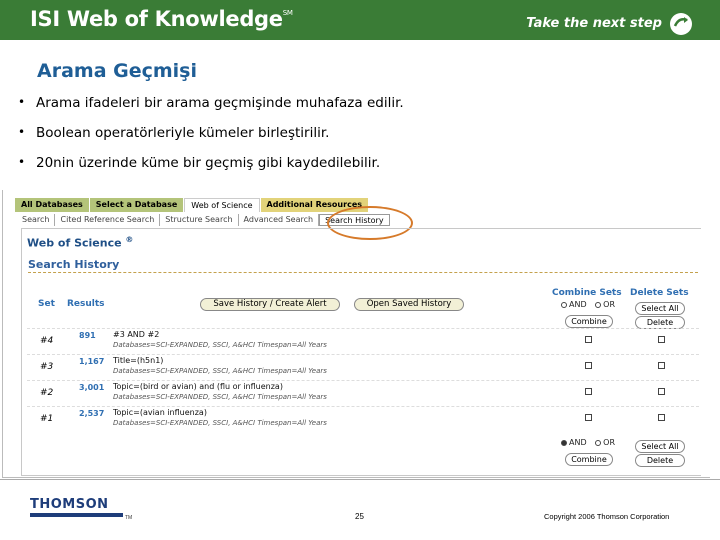 This screenshot has width=720, height=540. What do you see at coordinates (199, 220) in the screenshot?
I see `subtab-structure: Structure Search` at bounding box center [199, 220].